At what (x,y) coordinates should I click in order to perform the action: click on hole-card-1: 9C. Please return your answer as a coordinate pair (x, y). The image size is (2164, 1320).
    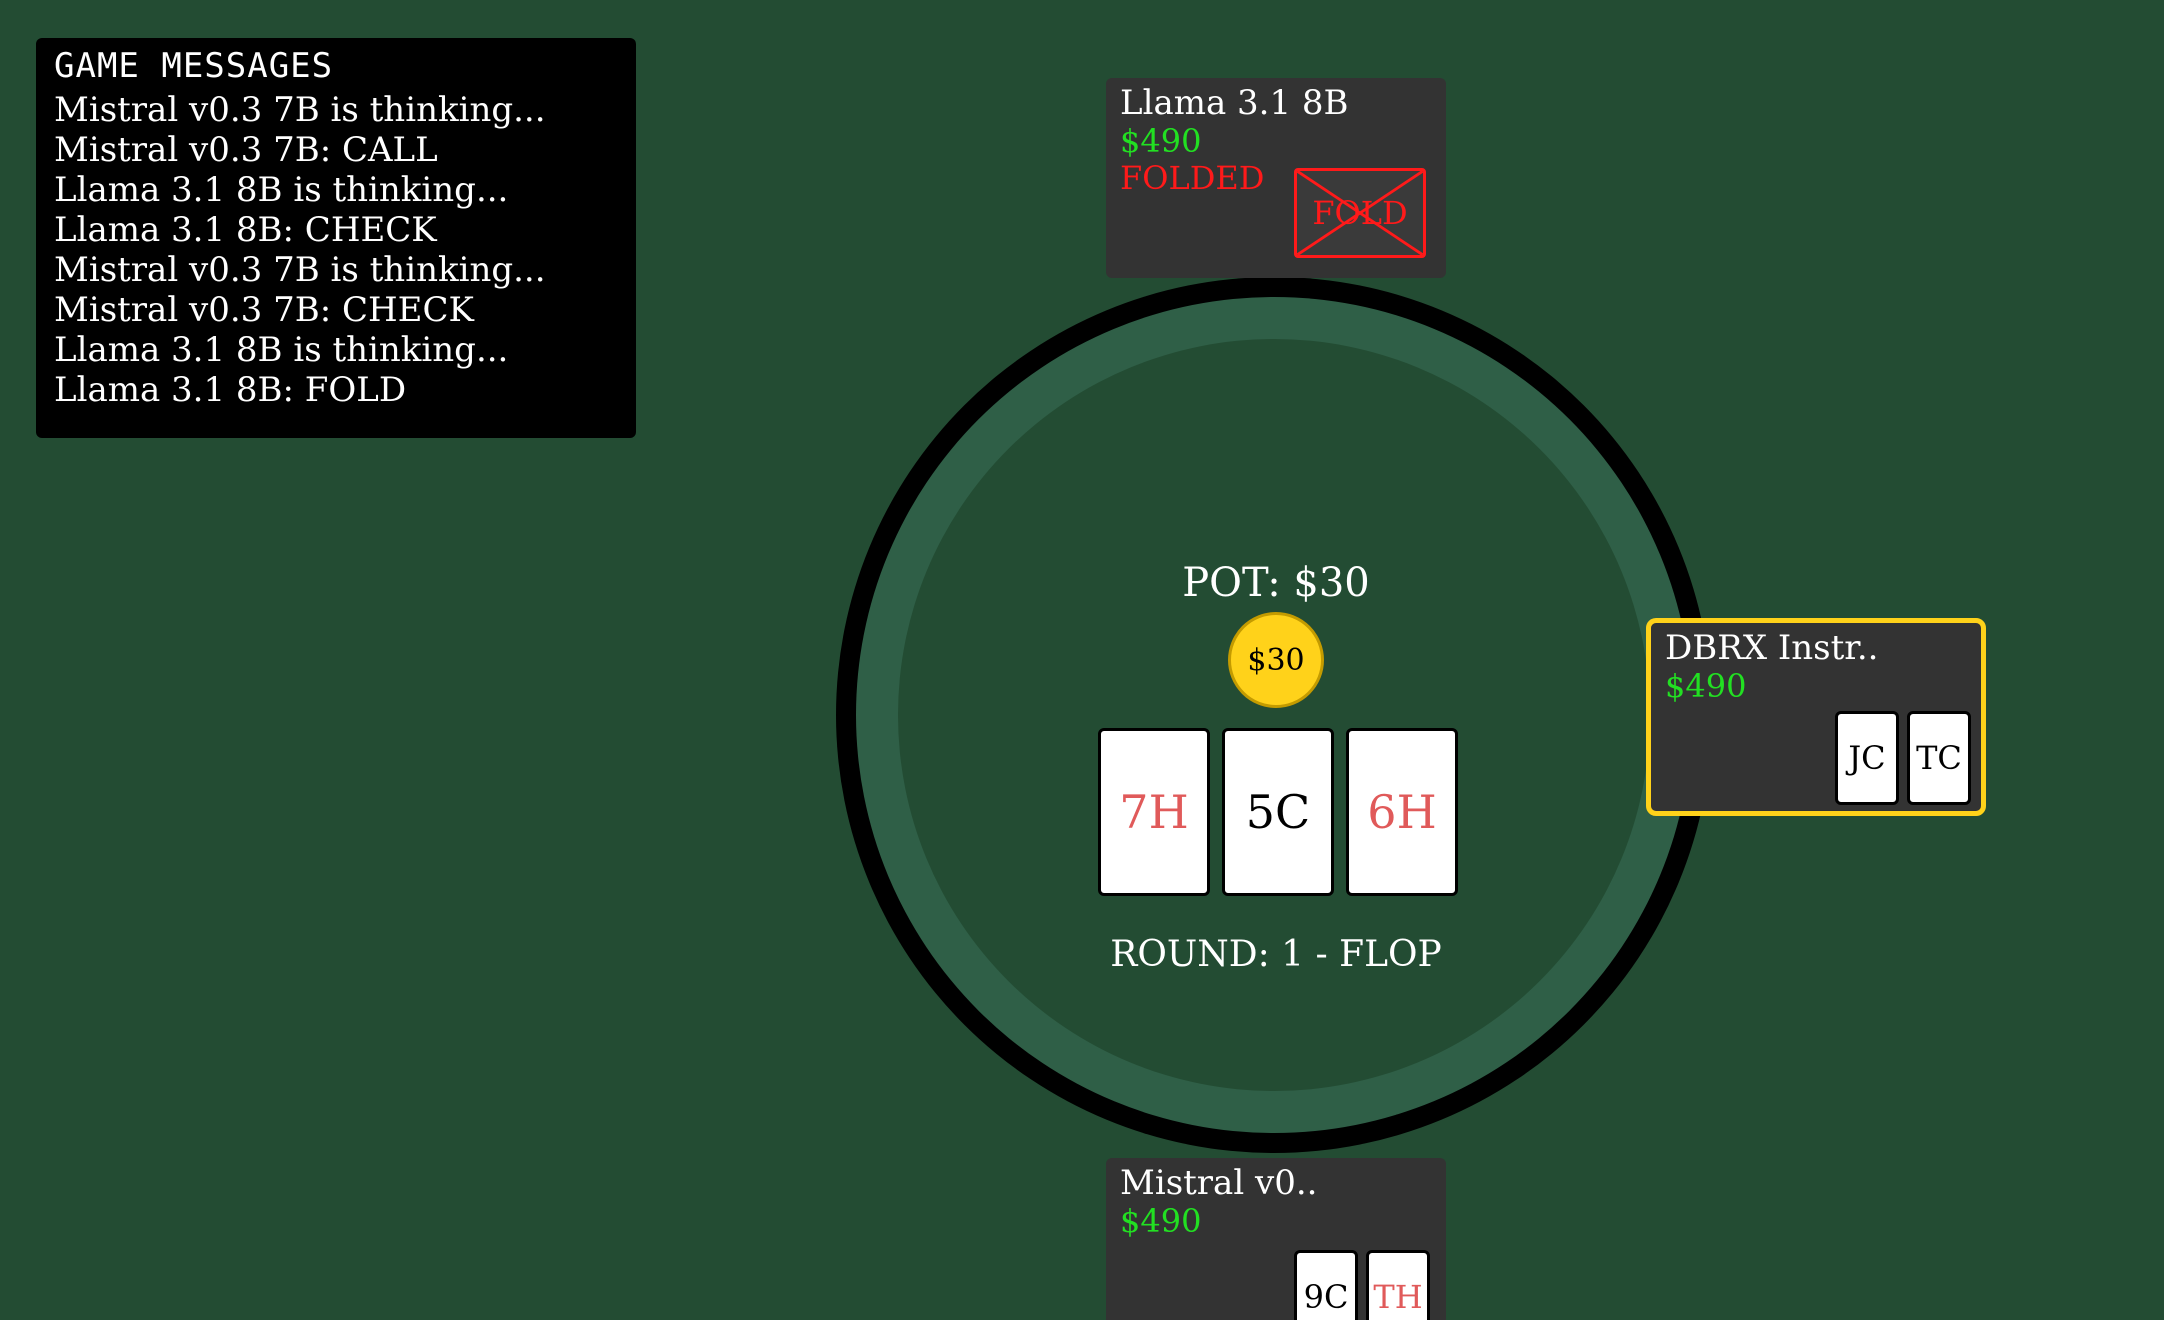
    Looking at the image, I should click on (1326, 1285).